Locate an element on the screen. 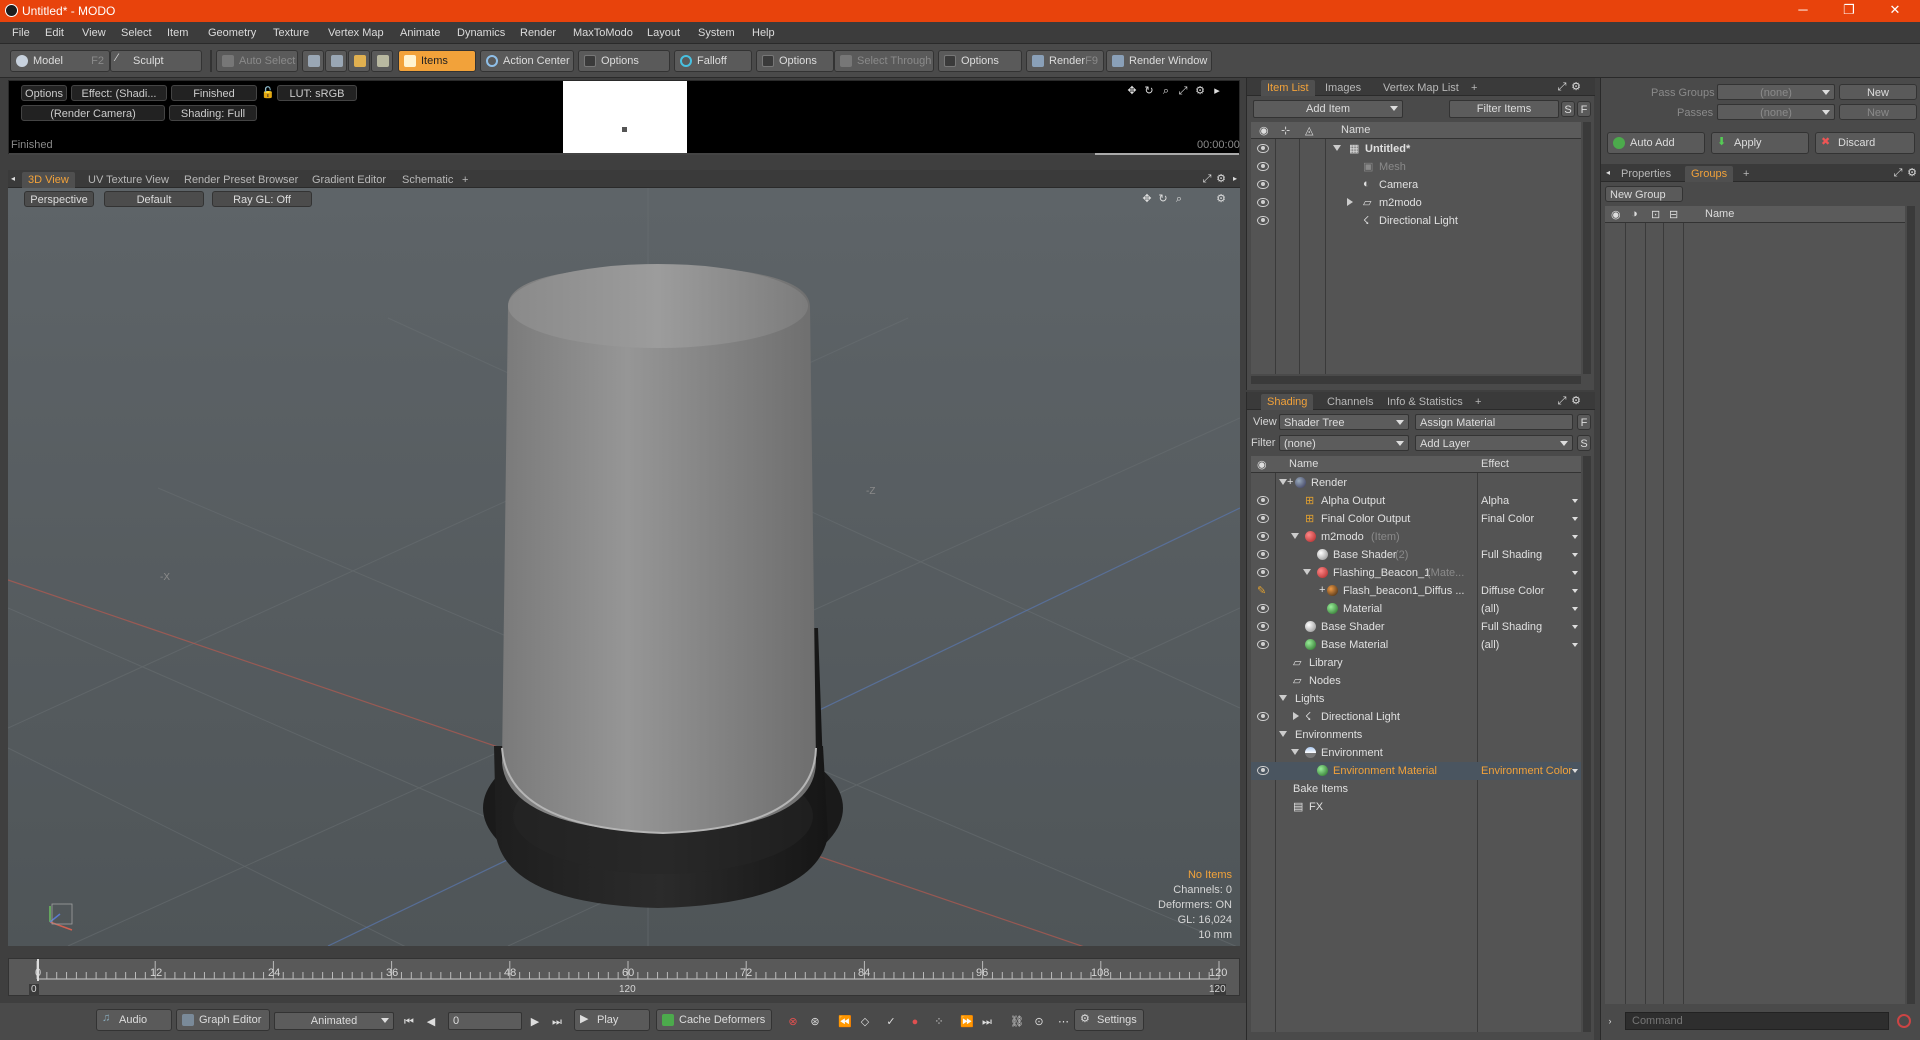 Image resolution: width=1920 pixels, height=1040 pixels. shader-row-bake-items: Bake Items is located at coordinates (1416, 789).